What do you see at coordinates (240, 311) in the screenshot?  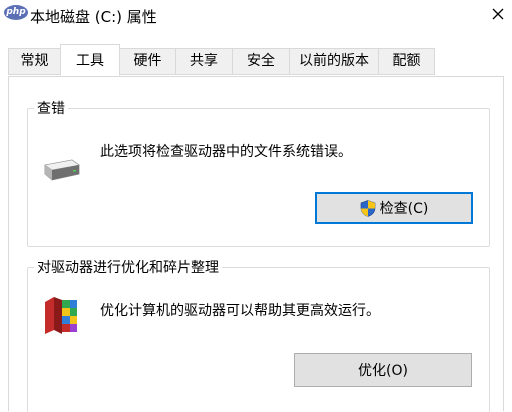 I see `optimize-description: 优化计算机的驱动器可以帮助其更高效运行。` at bounding box center [240, 311].